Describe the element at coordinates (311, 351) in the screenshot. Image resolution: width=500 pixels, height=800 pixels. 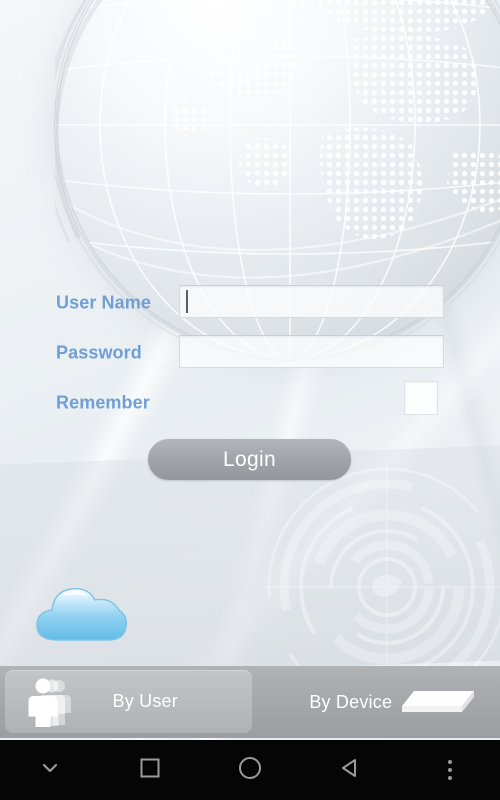
I see `password-input` at that location.